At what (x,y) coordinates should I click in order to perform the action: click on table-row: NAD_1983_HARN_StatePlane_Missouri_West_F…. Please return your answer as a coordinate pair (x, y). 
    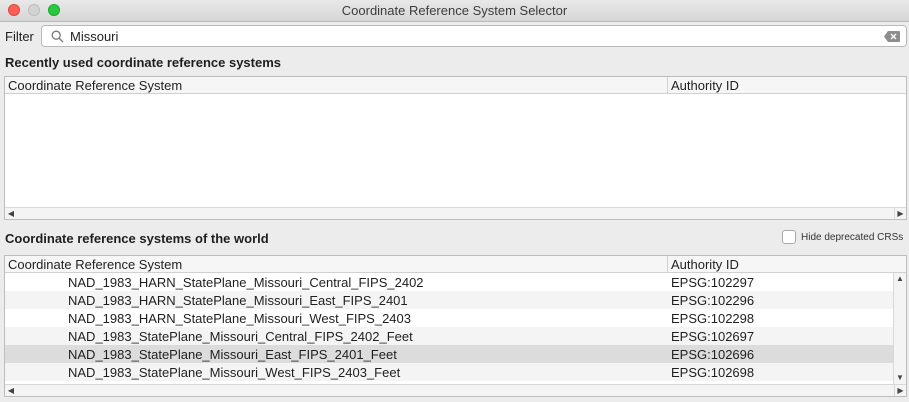
    Looking at the image, I should click on (449, 318).